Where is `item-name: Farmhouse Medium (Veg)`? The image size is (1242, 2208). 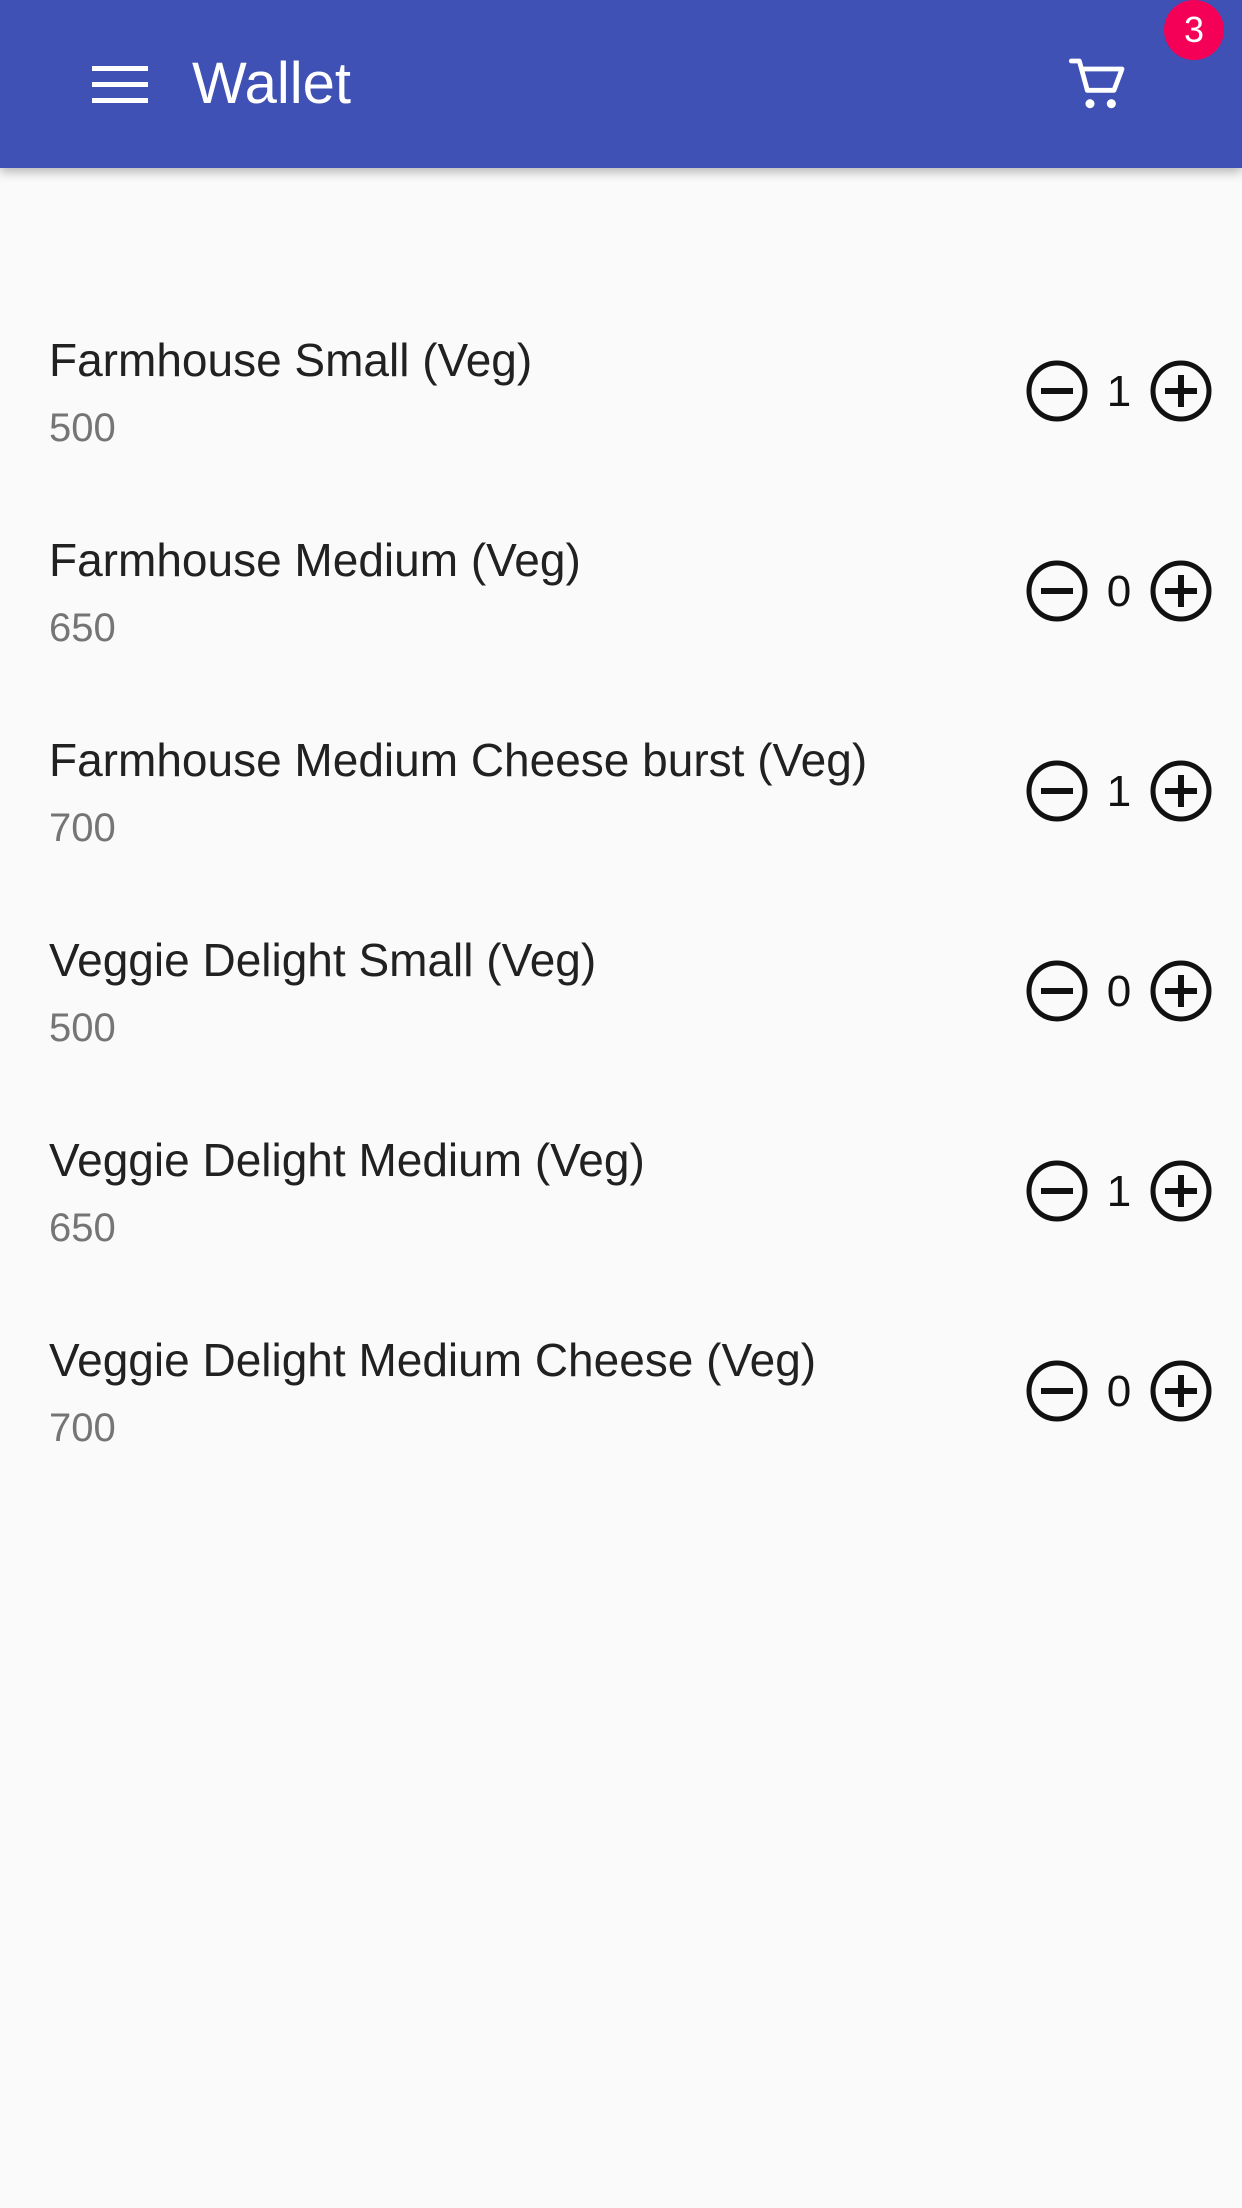 item-name: Farmhouse Medium (Veg) is located at coordinates (315, 560).